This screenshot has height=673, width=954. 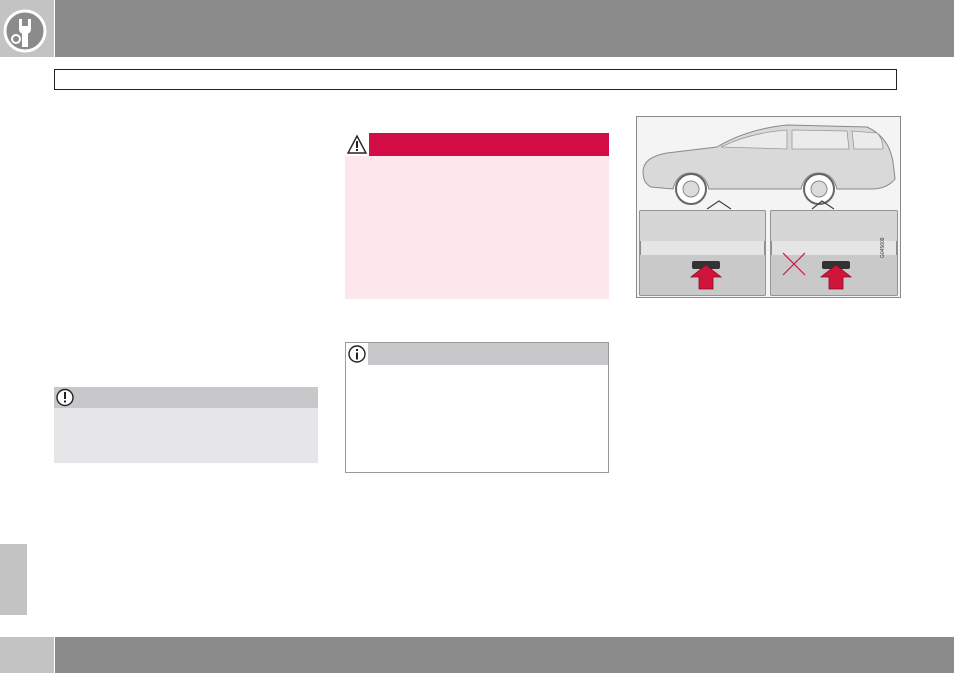 What do you see at coordinates (475, 79) in the screenshot?
I see `section-title-box` at bounding box center [475, 79].